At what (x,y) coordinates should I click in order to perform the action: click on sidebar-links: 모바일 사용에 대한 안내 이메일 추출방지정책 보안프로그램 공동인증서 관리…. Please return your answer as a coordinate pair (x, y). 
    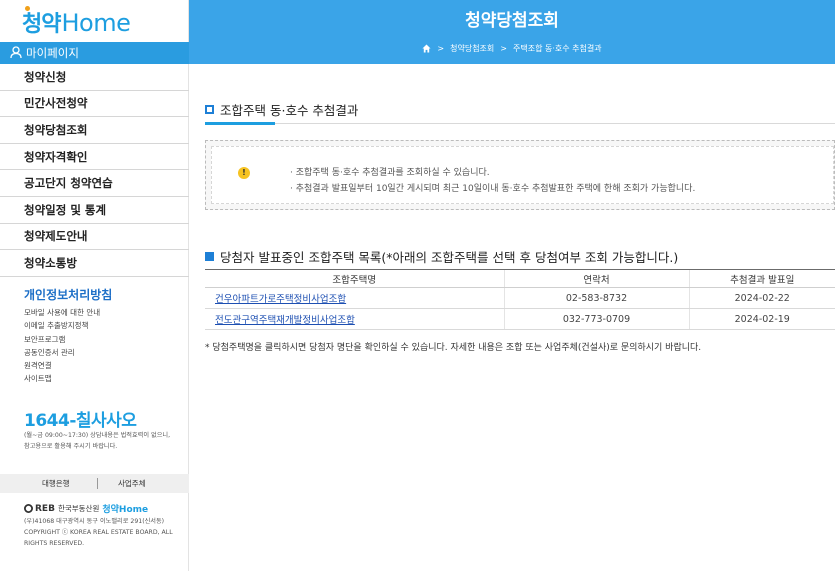
    Looking at the image, I should click on (62, 346).